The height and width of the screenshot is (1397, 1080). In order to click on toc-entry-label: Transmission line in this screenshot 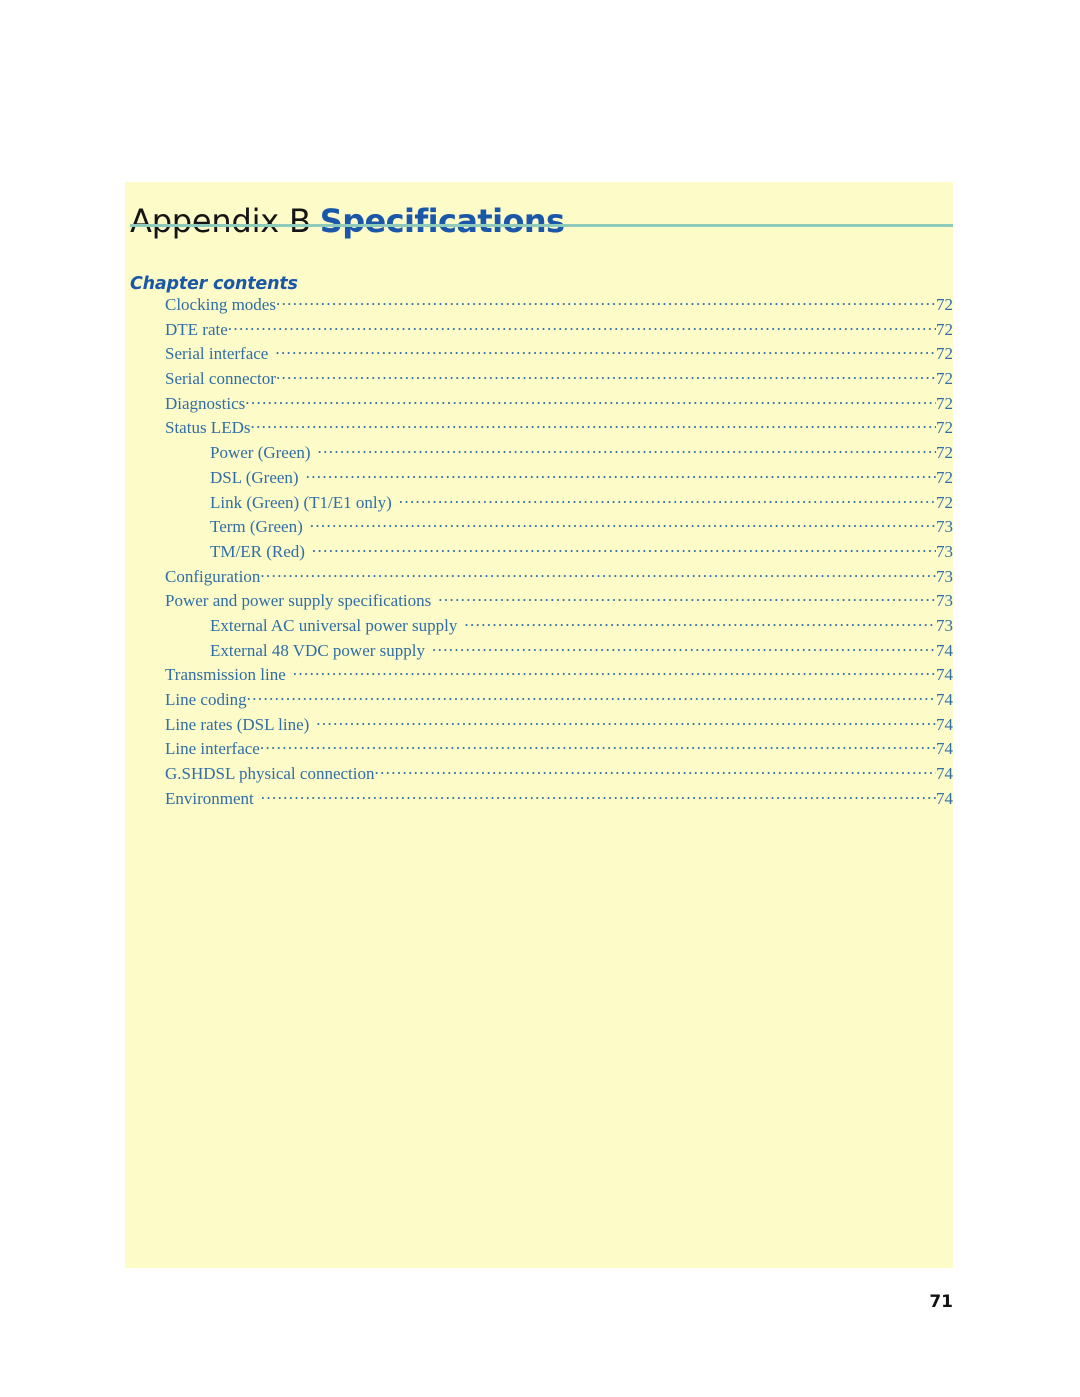, I will do `click(225, 675)`.